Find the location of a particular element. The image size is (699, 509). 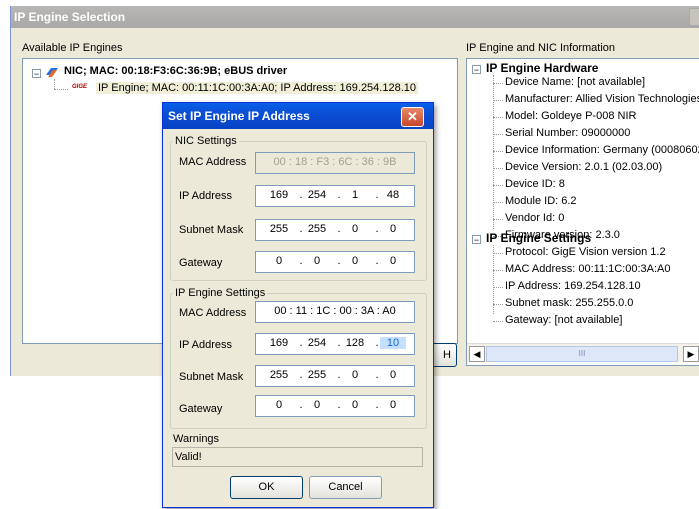

info-item: Serial Number: 09000000 is located at coordinates (568, 133).